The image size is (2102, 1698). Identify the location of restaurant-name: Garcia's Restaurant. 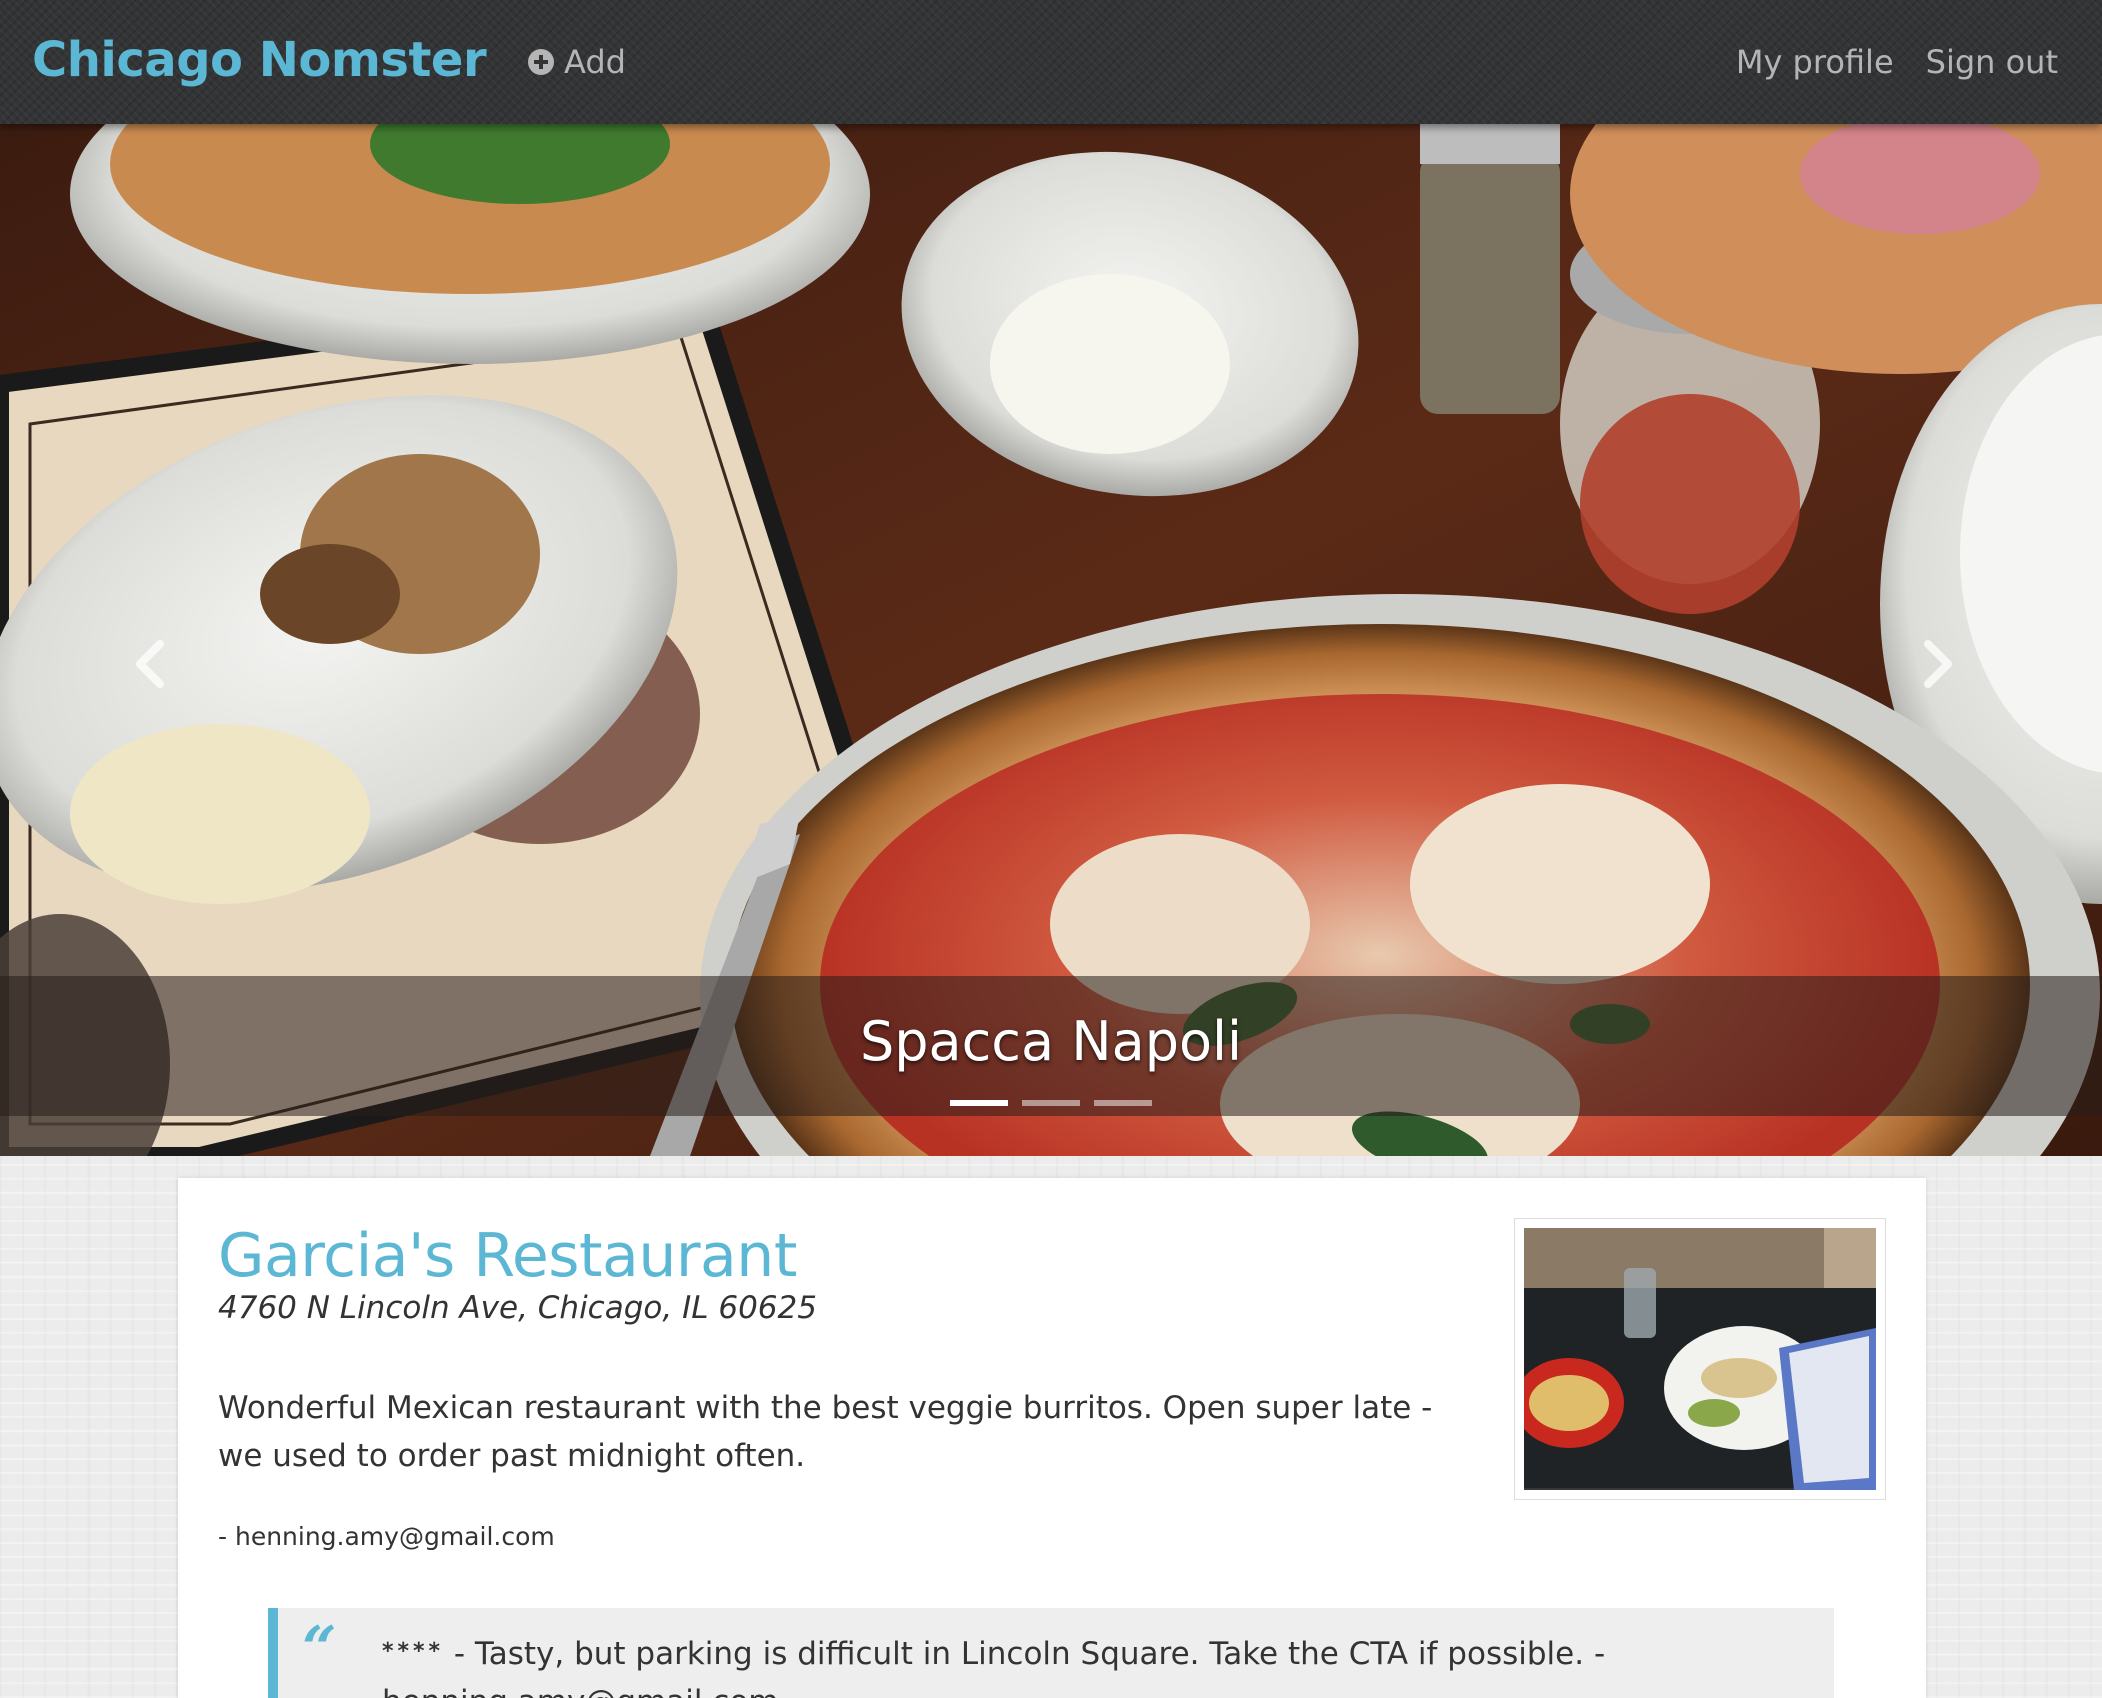
(507, 1256).